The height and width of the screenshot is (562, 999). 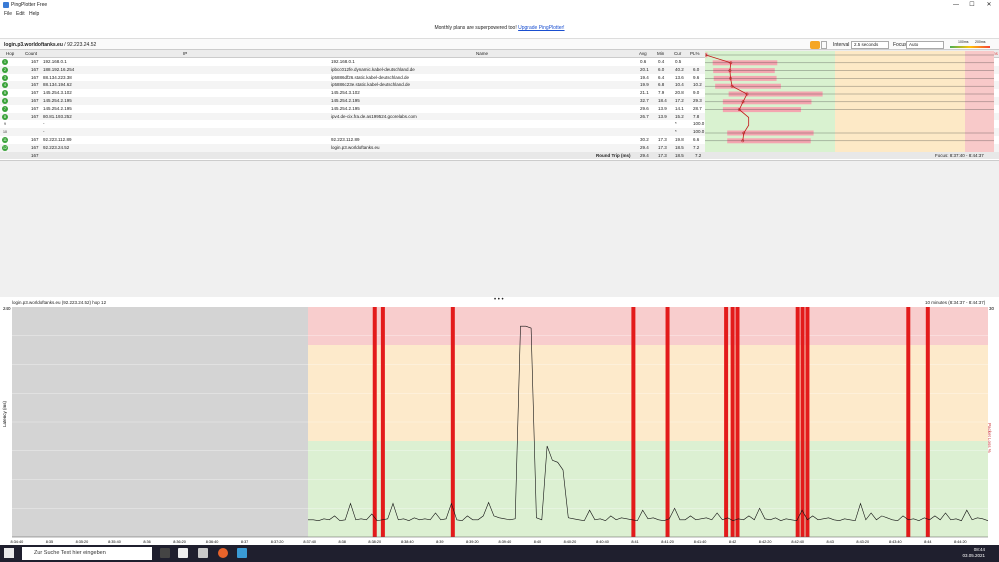 What do you see at coordinates (541, 28) in the screenshot?
I see `upgrade-link: Upgrade PingPlotter!` at bounding box center [541, 28].